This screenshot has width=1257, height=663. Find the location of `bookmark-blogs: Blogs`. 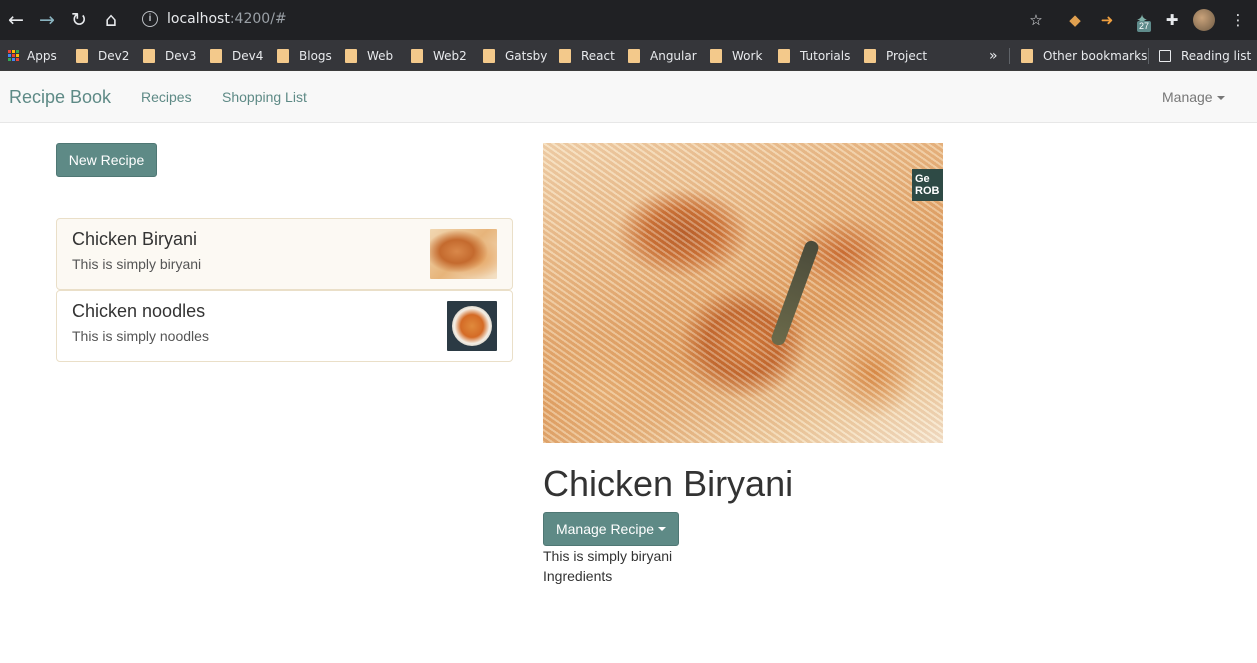

bookmark-blogs: Blogs is located at coordinates (304, 55).